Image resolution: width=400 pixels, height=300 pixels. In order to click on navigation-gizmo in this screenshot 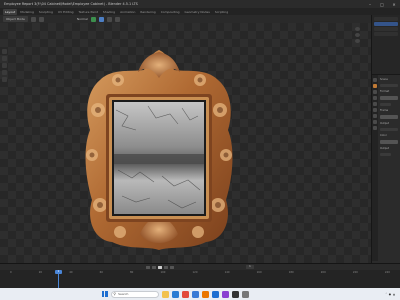, I will do `click(357, 35)`.